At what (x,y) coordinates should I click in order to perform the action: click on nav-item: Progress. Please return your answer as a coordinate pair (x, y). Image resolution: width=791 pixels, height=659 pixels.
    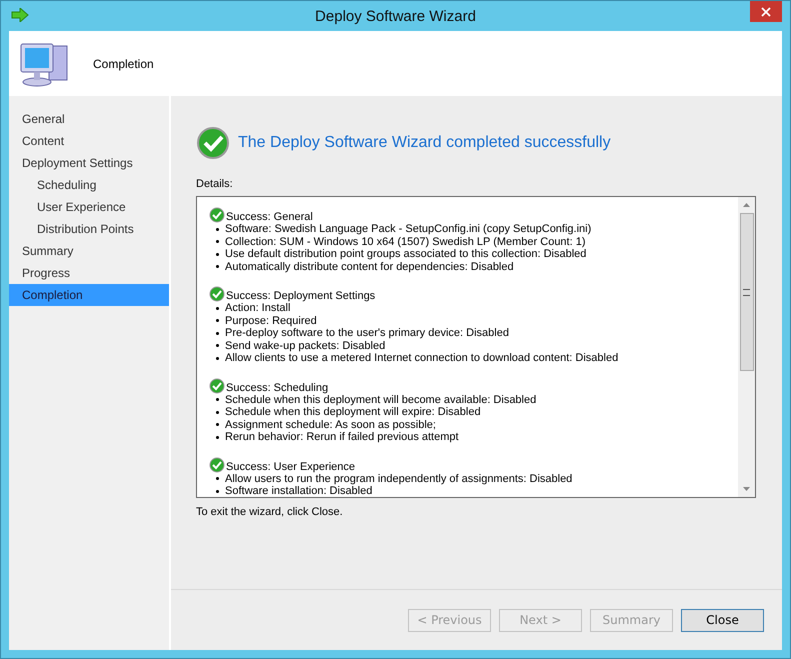
    Looking at the image, I should click on (89, 273).